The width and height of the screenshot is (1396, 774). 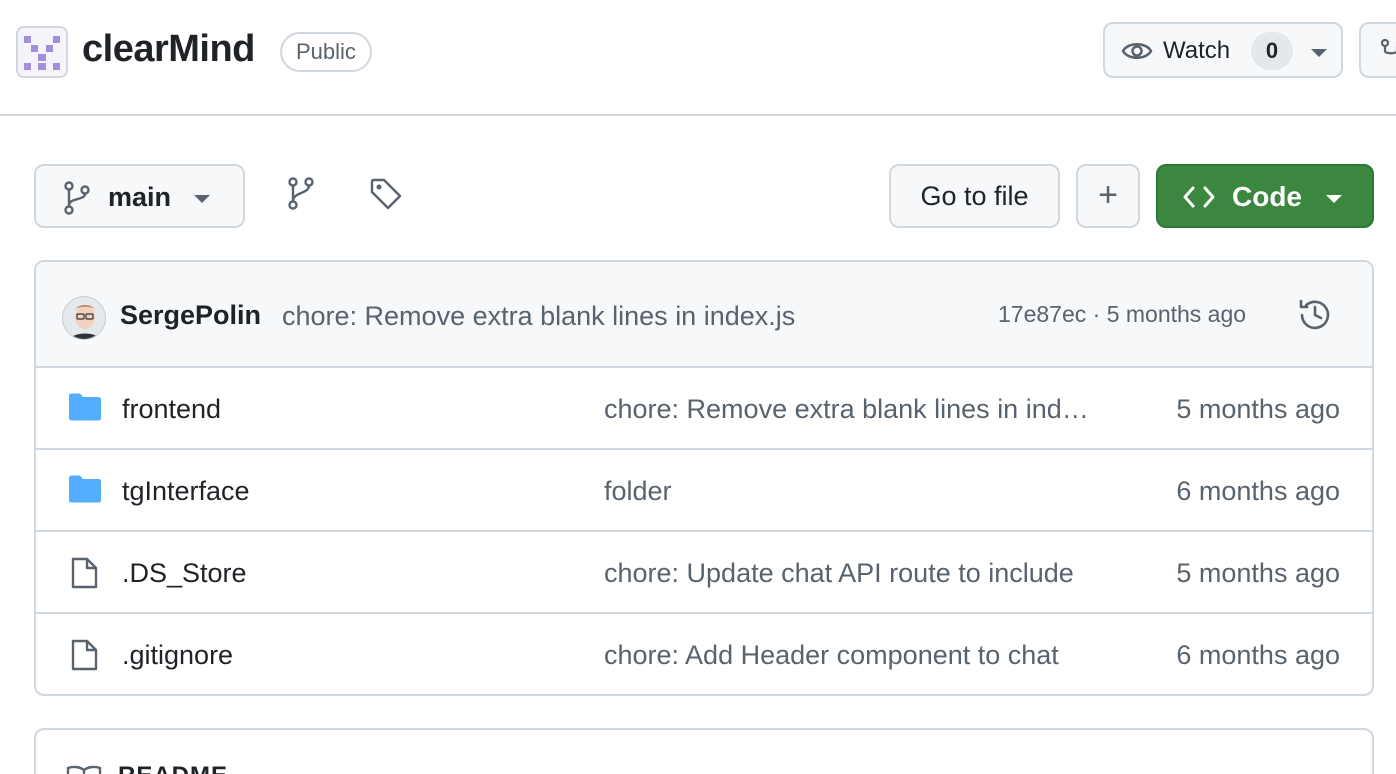 I want to click on watch-count: 0, so click(x=1272, y=51).